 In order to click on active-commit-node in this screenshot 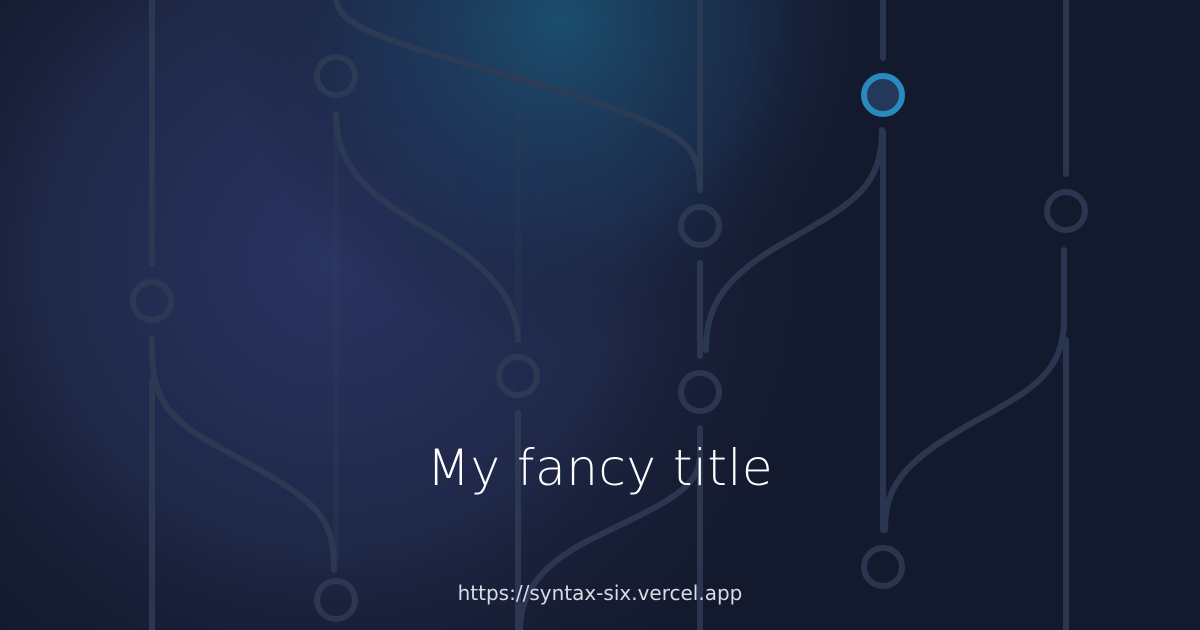, I will do `click(883, 95)`.